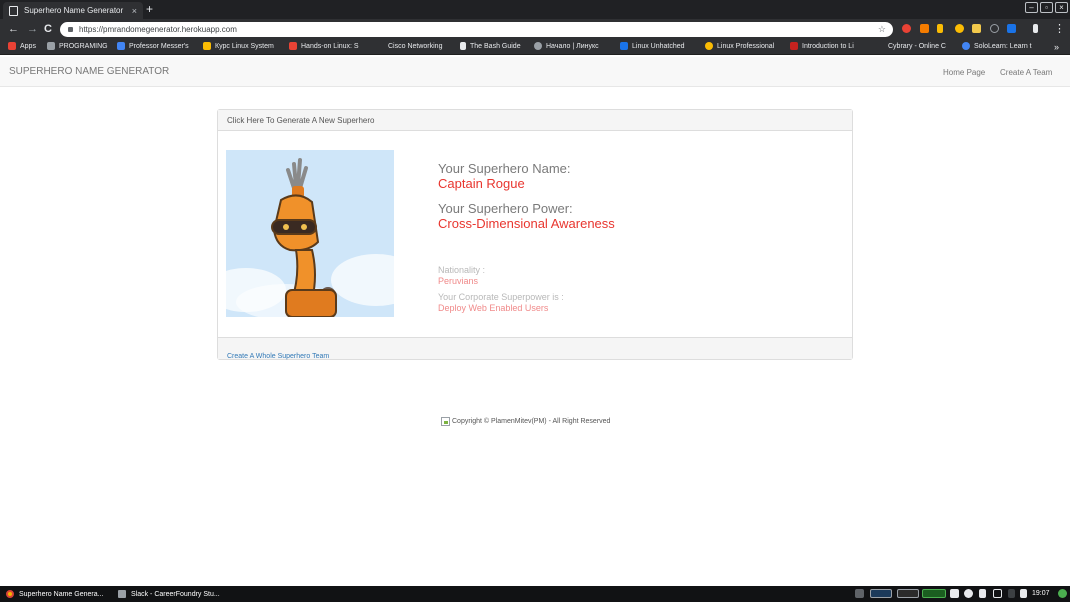  I want to click on tab-title: Superhero Name Generator, so click(74, 10).